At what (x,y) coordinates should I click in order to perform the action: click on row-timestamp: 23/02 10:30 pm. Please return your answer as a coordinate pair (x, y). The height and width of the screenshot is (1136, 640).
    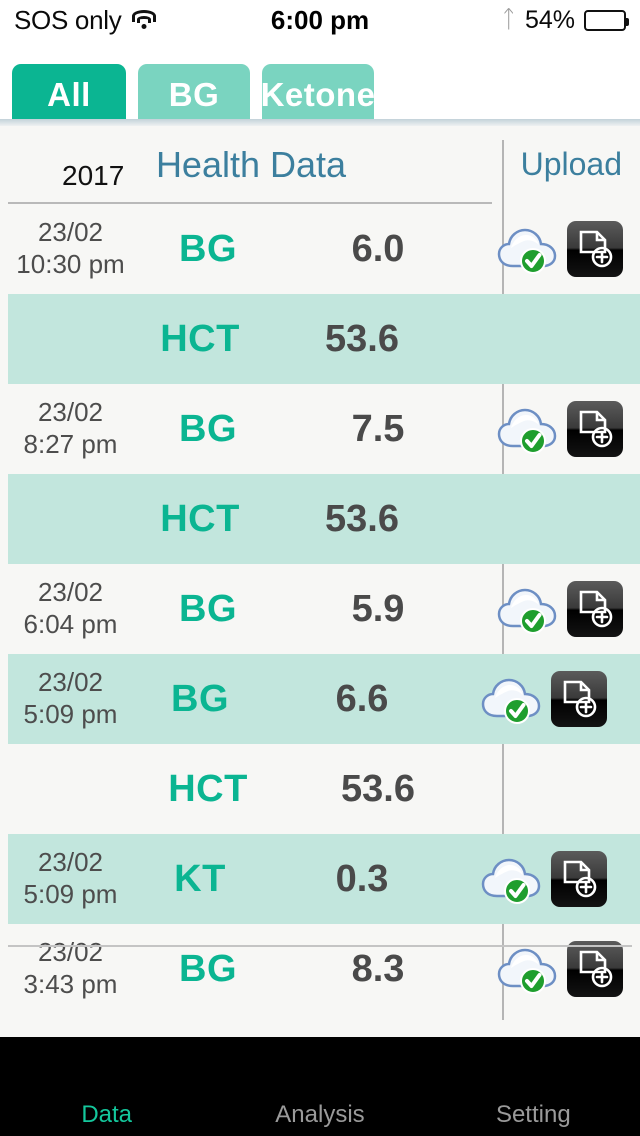
    Looking at the image, I should click on (71, 248).